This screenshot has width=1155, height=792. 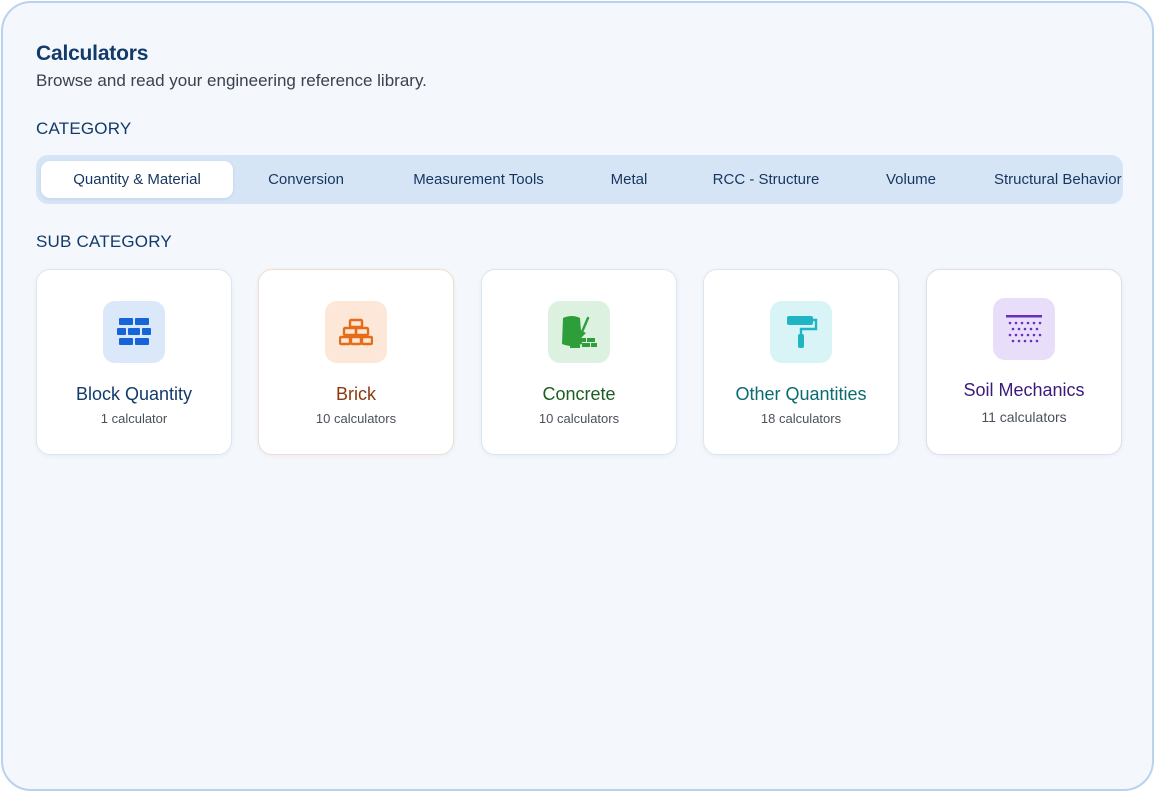 I want to click on card-other-quantities: Other Quantities 18 calculators, so click(x=801, y=362).